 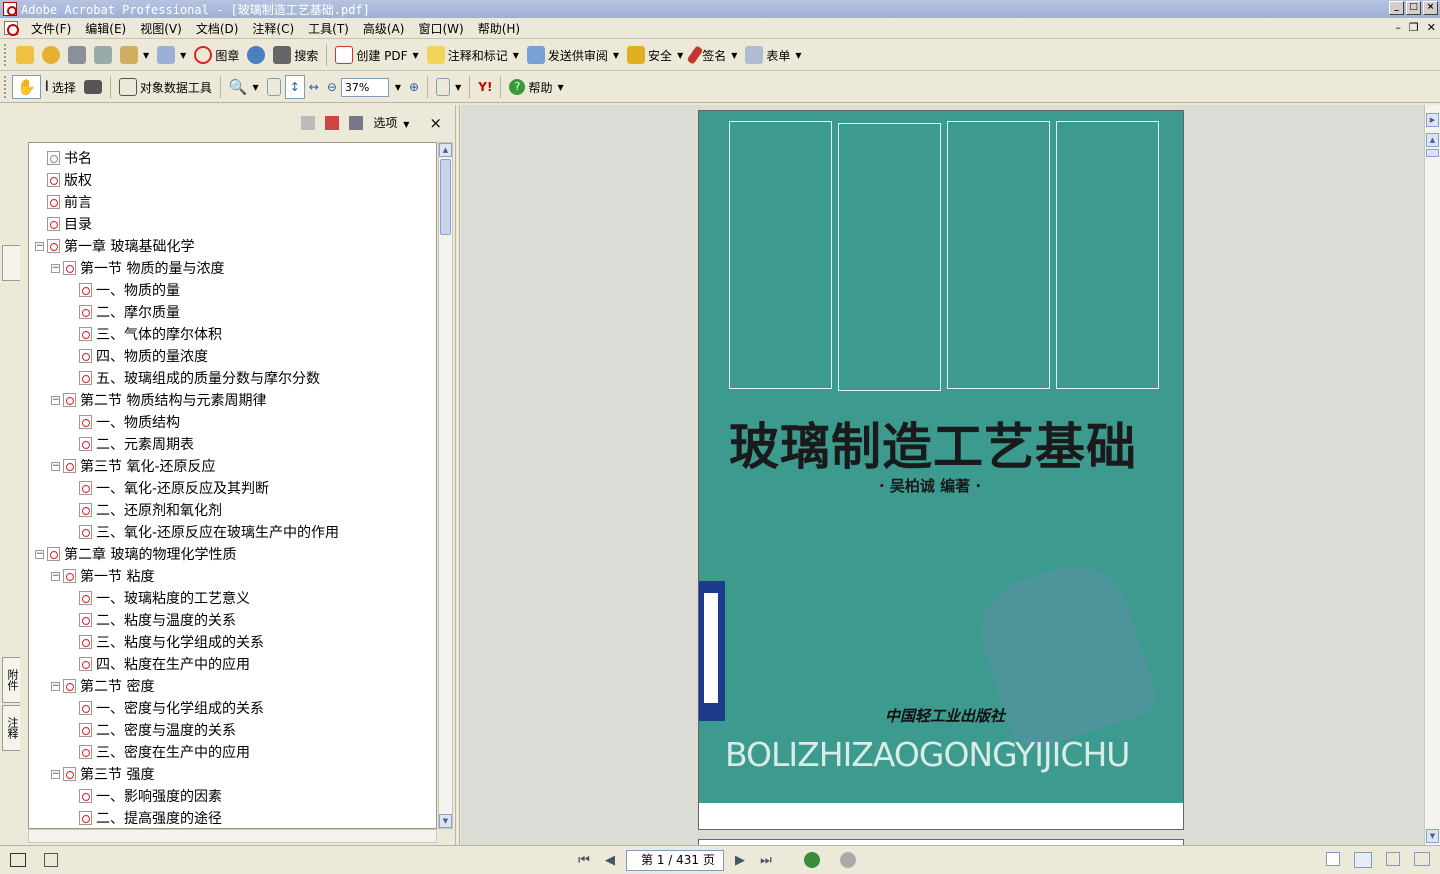 I want to click on bookmark-item: 三、氧化-还原反应在玻璃生产中的作用, so click(x=203, y=532).